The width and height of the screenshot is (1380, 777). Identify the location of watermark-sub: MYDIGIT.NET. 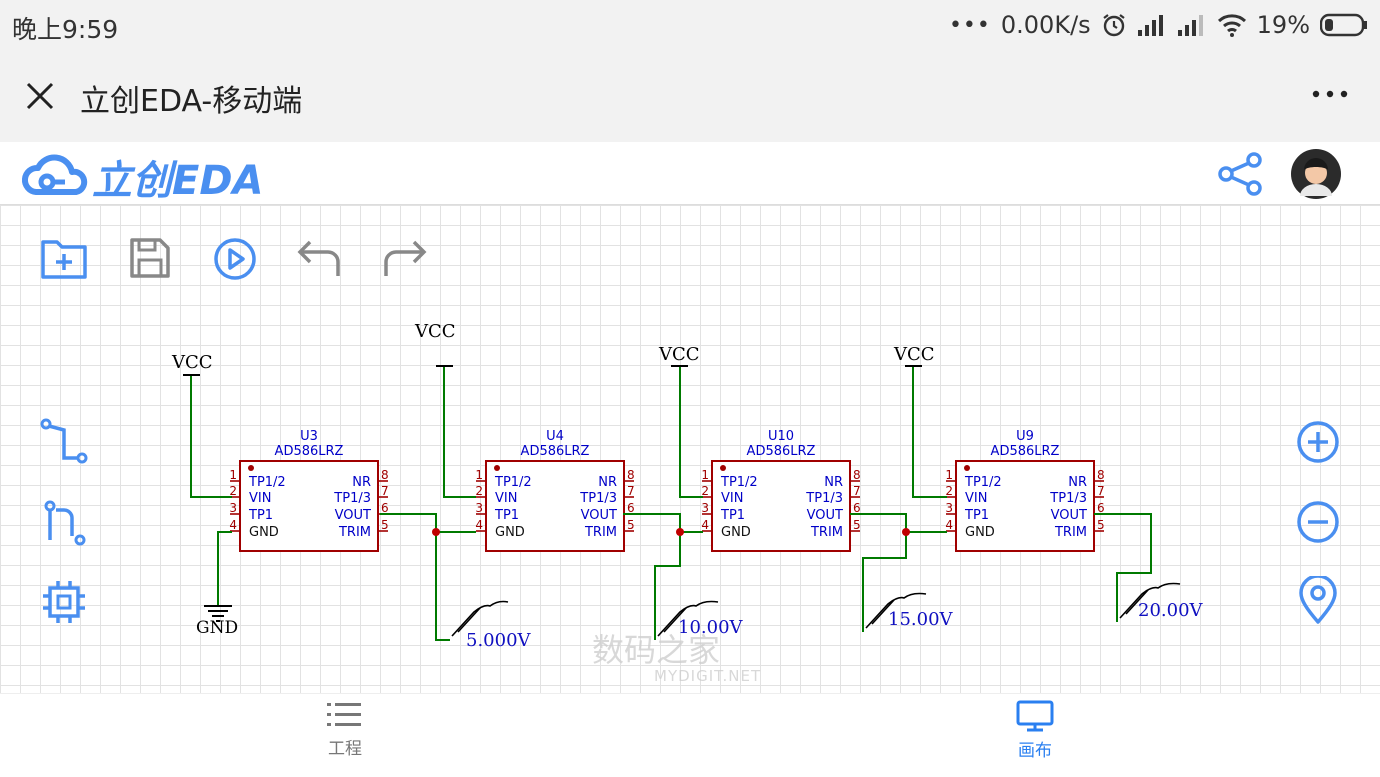
(708, 676).